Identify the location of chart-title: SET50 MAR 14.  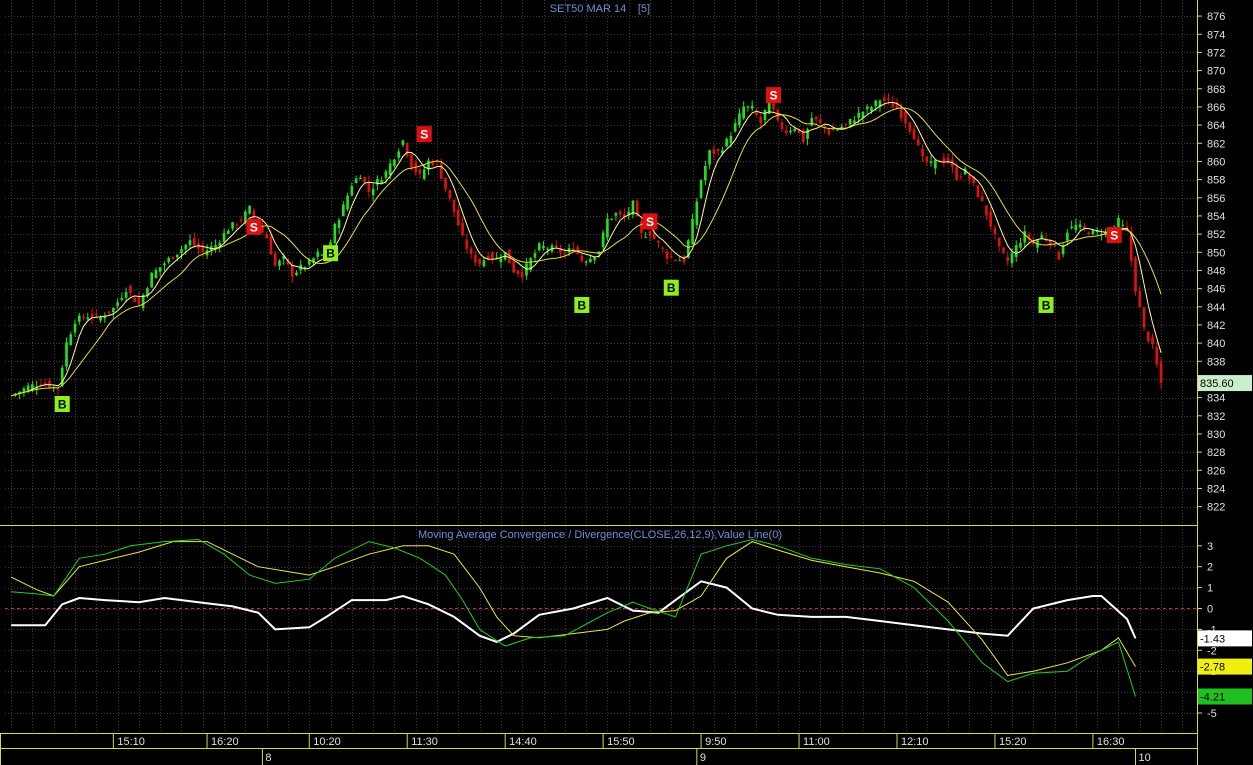
(588, 9).